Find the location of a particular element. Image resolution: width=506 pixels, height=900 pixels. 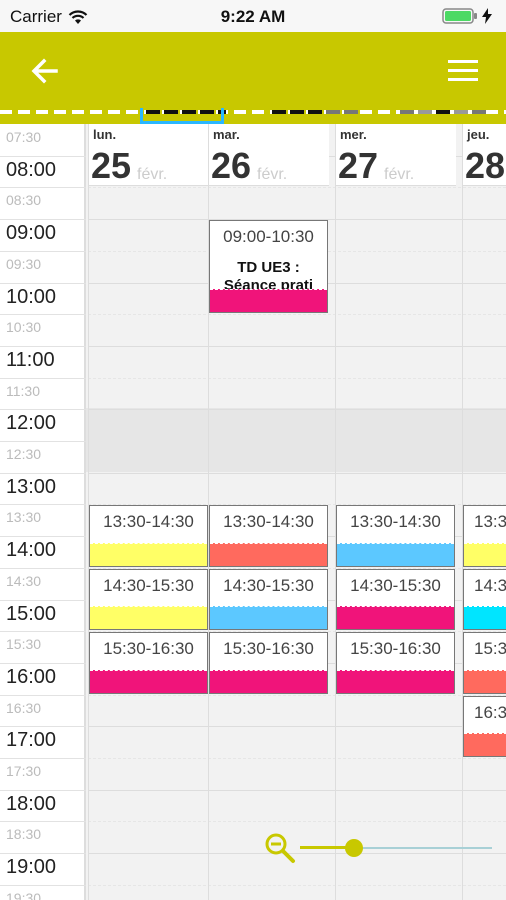

time-label: 13:00 is located at coordinates (31, 486).